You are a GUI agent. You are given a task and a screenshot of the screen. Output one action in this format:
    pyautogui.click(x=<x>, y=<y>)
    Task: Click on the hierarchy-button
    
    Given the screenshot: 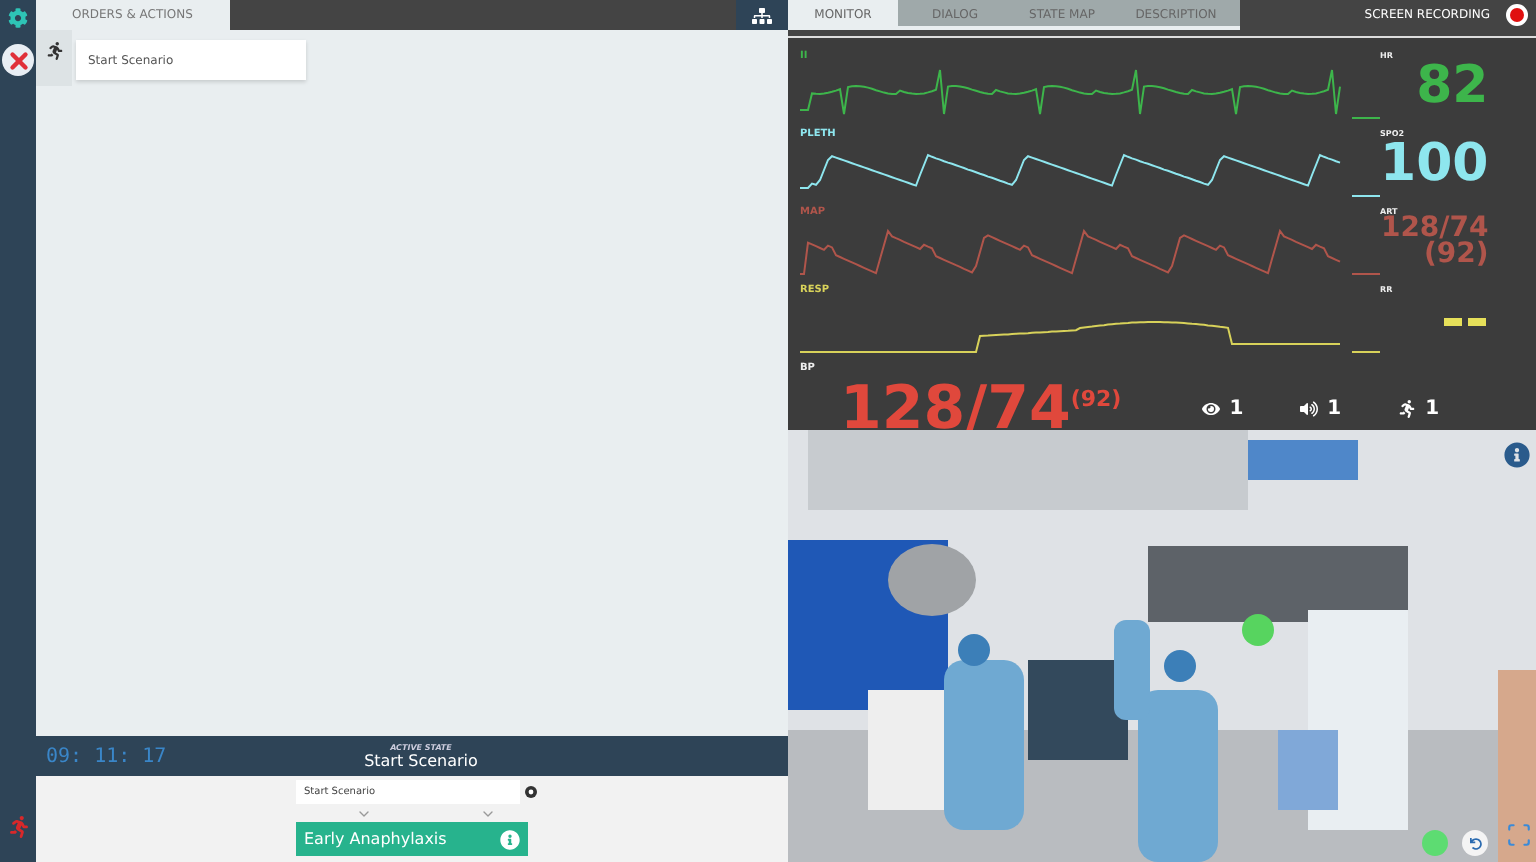 What is the action you would take?
    pyautogui.click(x=762, y=15)
    